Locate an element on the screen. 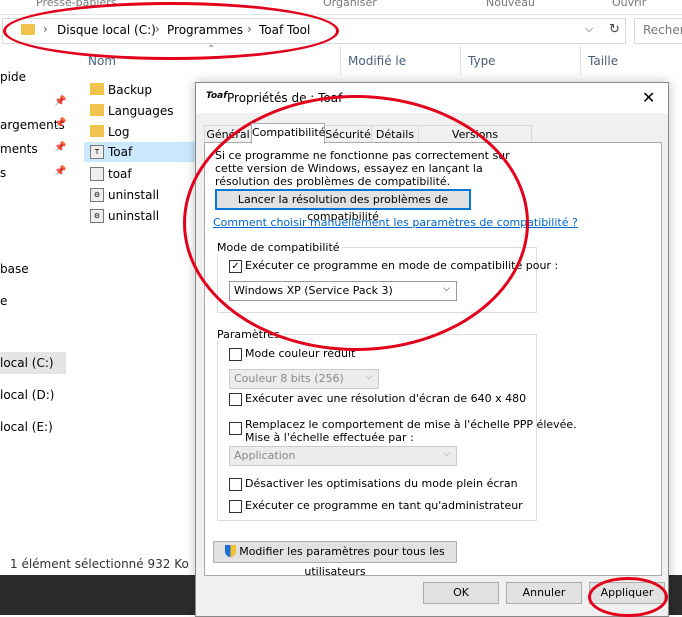 The image size is (682, 617). tab-security: Sécurité is located at coordinates (348, 134).